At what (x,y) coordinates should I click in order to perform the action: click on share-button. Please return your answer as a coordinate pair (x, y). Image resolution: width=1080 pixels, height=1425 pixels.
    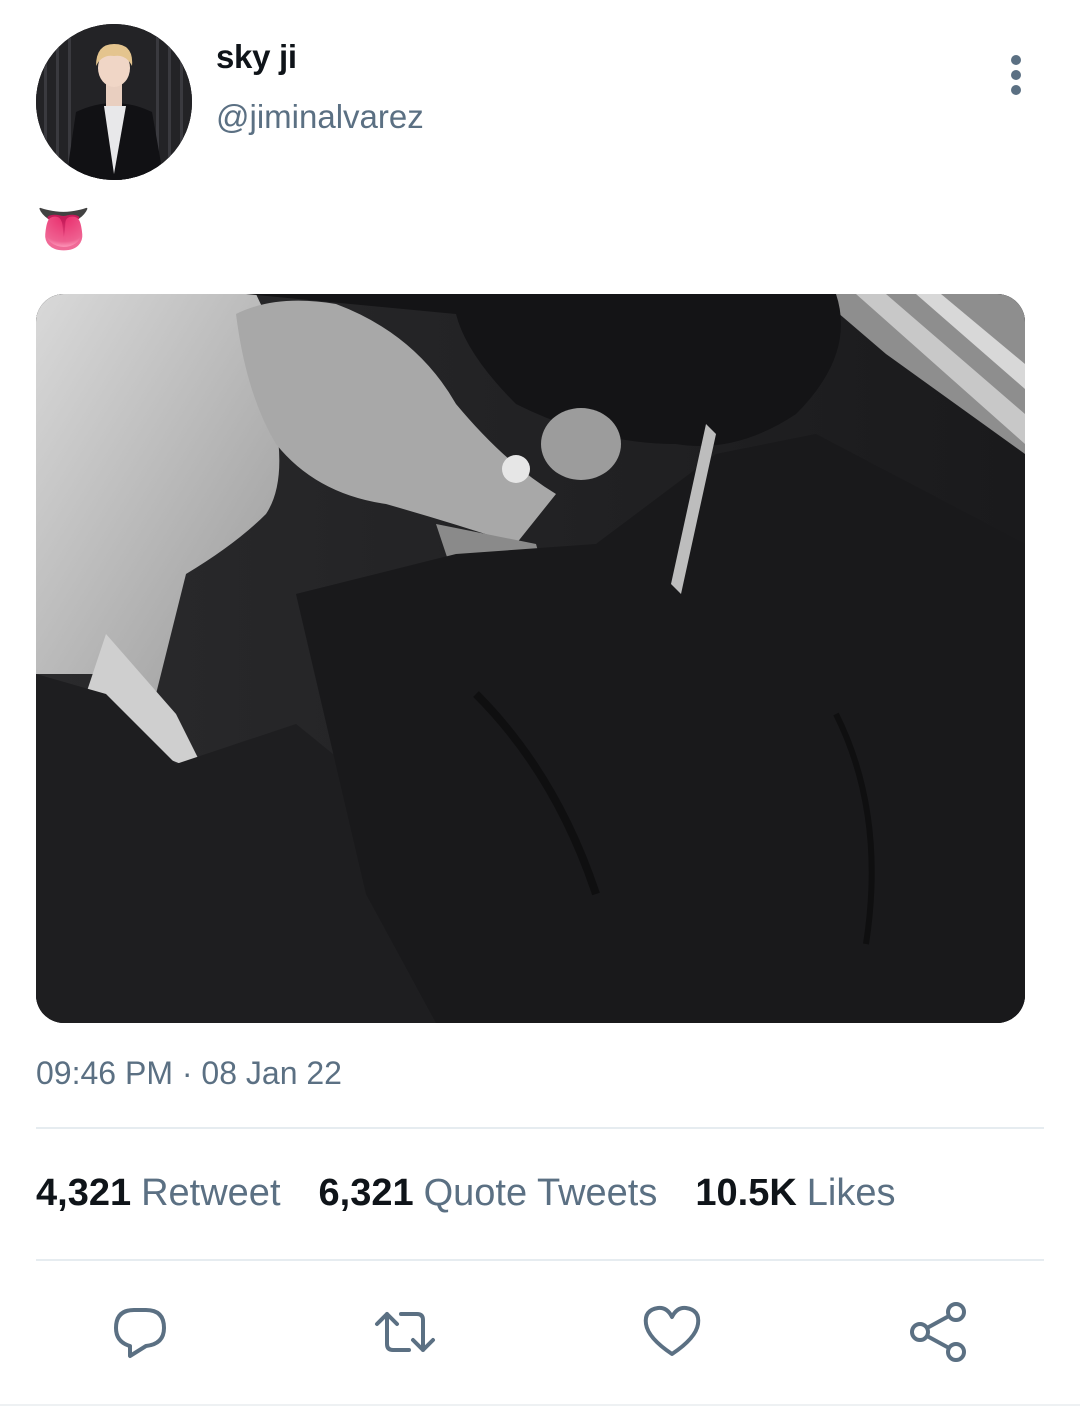
    Looking at the image, I should click on (938, 1332).